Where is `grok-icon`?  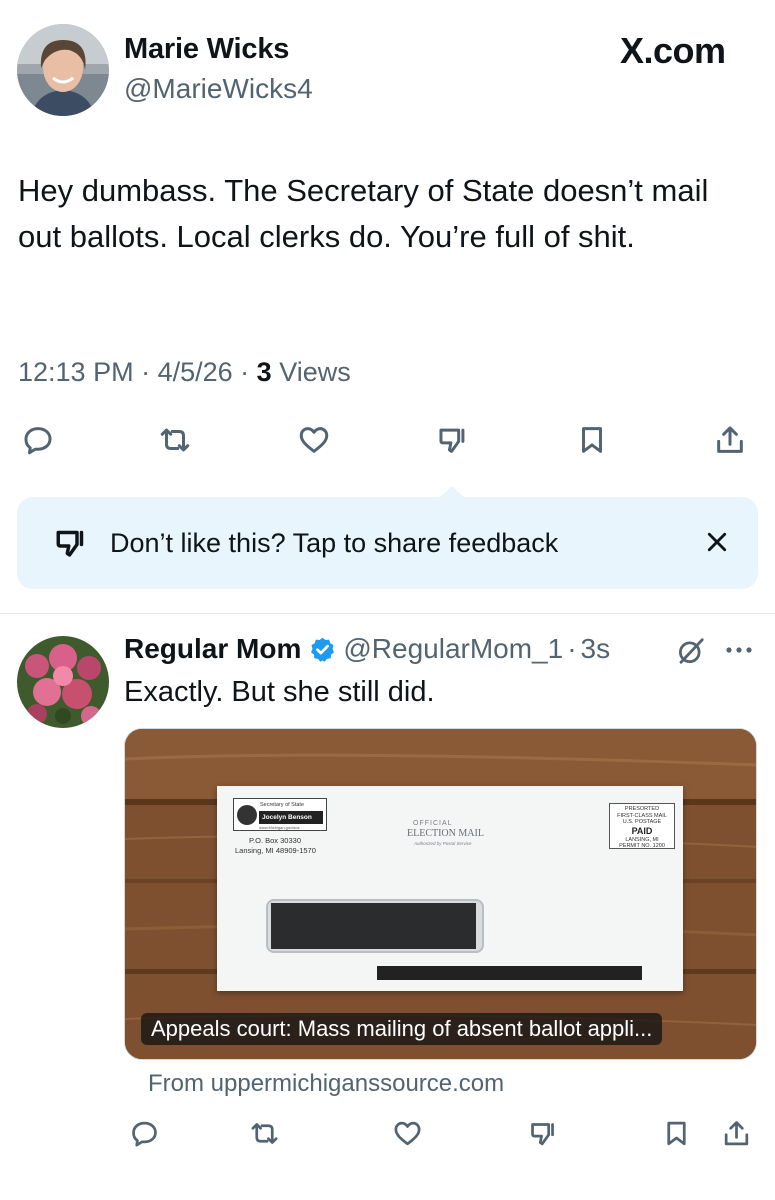
grok-icon is located at coordinates (691, 651).